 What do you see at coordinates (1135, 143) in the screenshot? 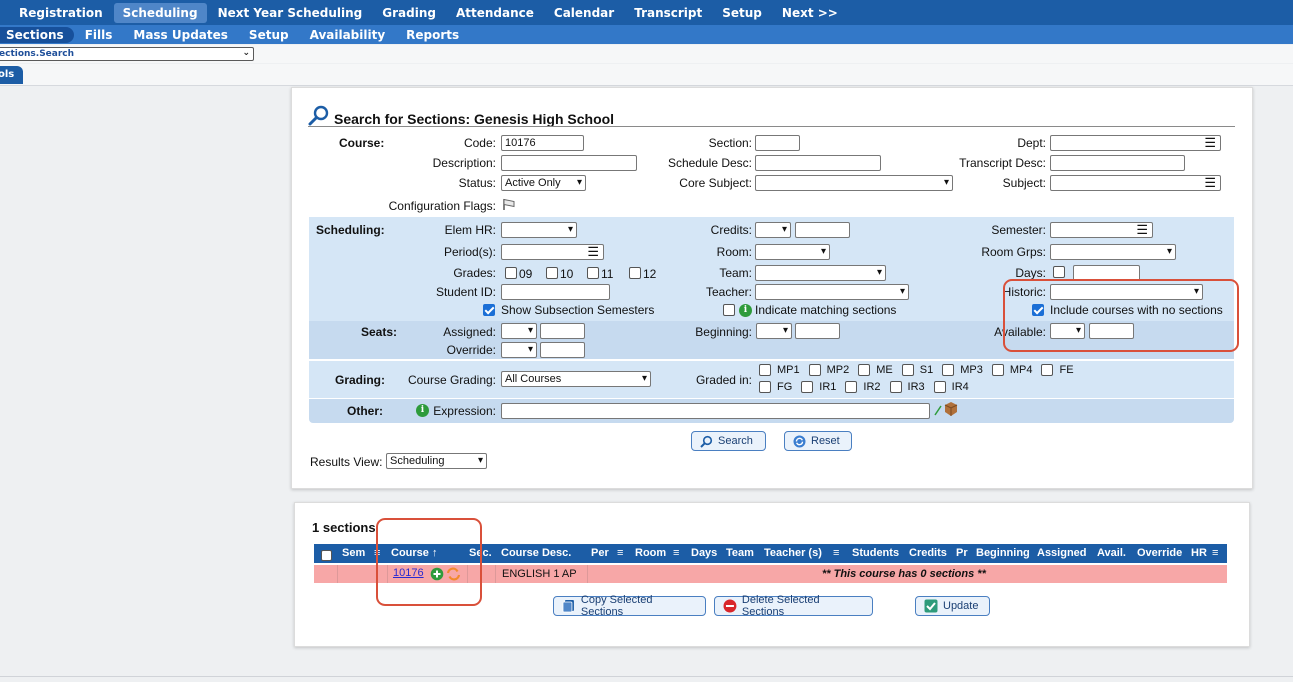
I see `dept-field: ☰` at bounding box center [1135, 143].